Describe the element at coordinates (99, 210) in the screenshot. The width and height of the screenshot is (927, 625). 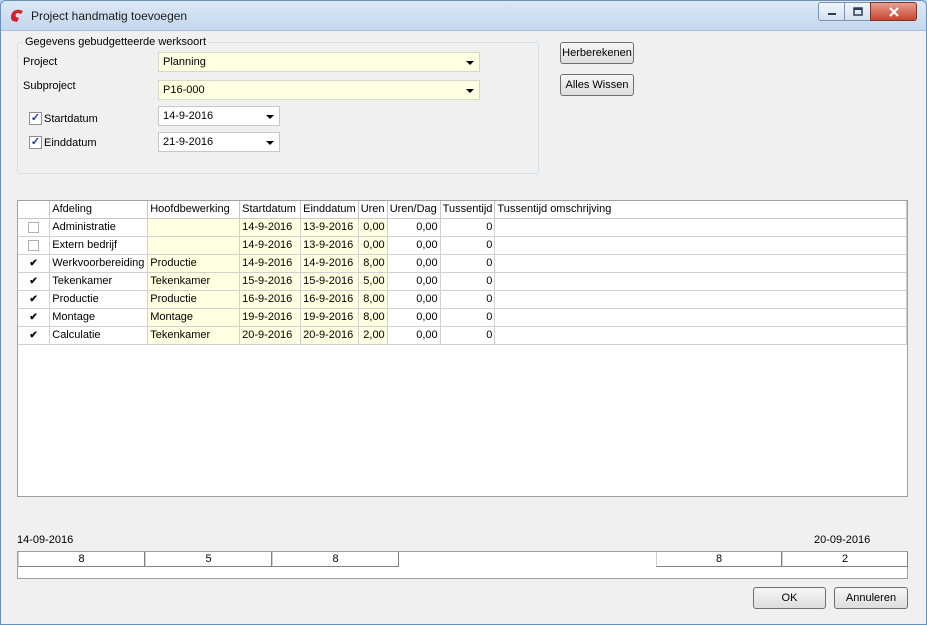
I see `col-header-afdeling: Afdeling` at that location.